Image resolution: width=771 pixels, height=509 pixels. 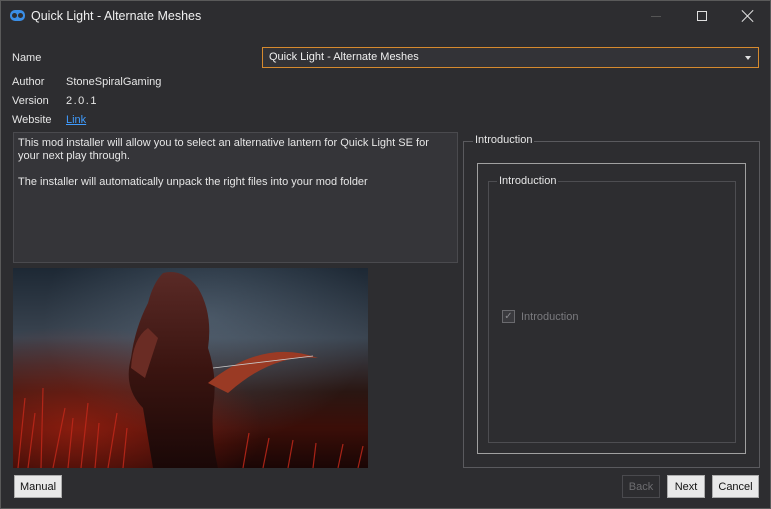 I want to click on cancel-button: Cancel, so click(x=735, y=486).